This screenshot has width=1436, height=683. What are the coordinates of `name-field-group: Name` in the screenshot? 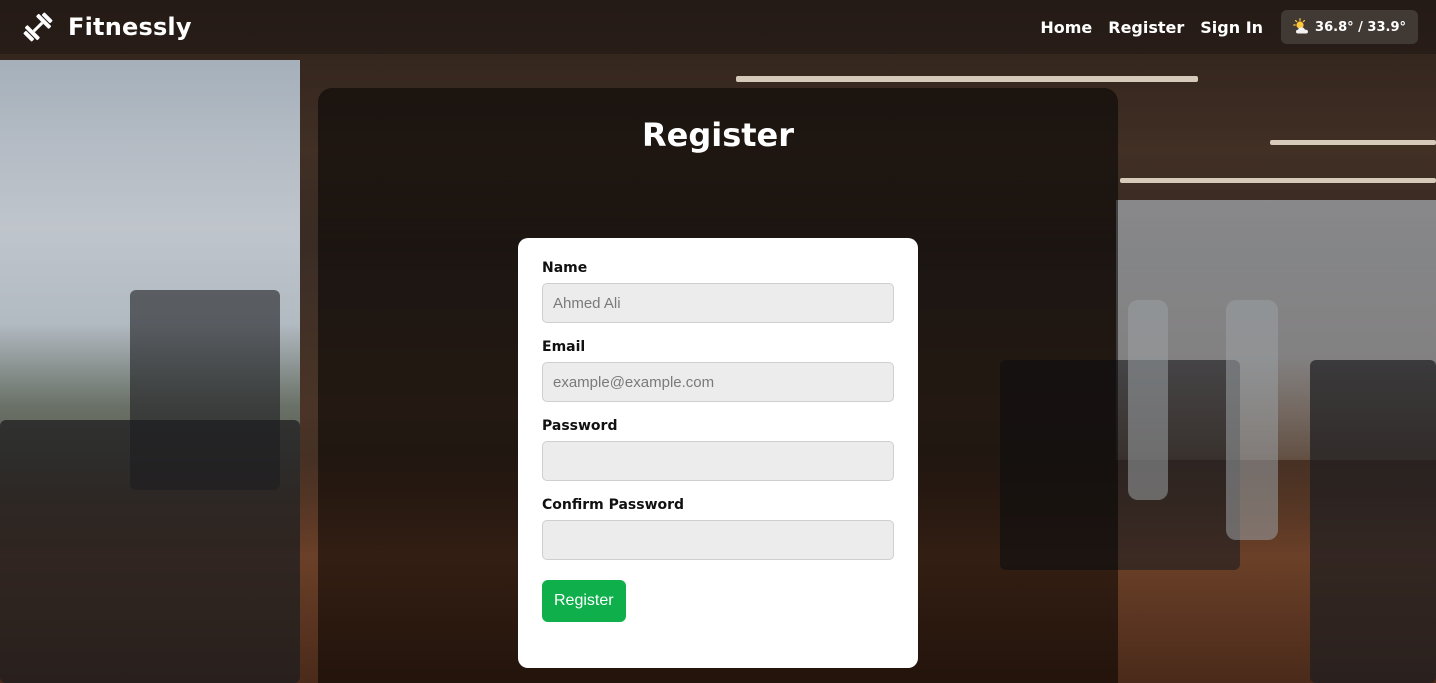 It's located at (718, 291).